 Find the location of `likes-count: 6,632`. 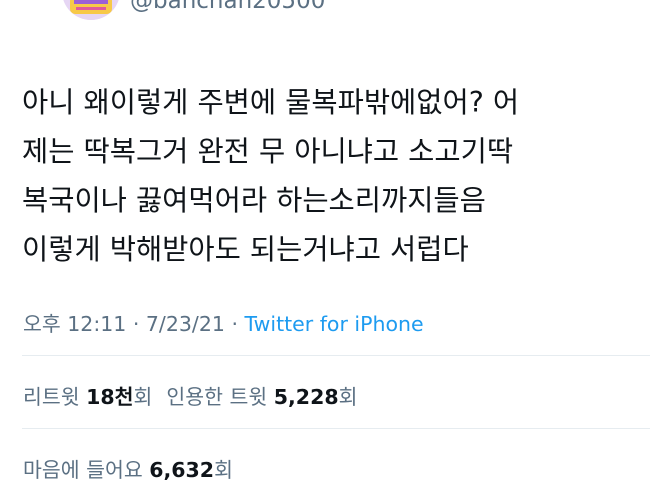

likes-count: 6,632 is located at coordinates (182, 470).